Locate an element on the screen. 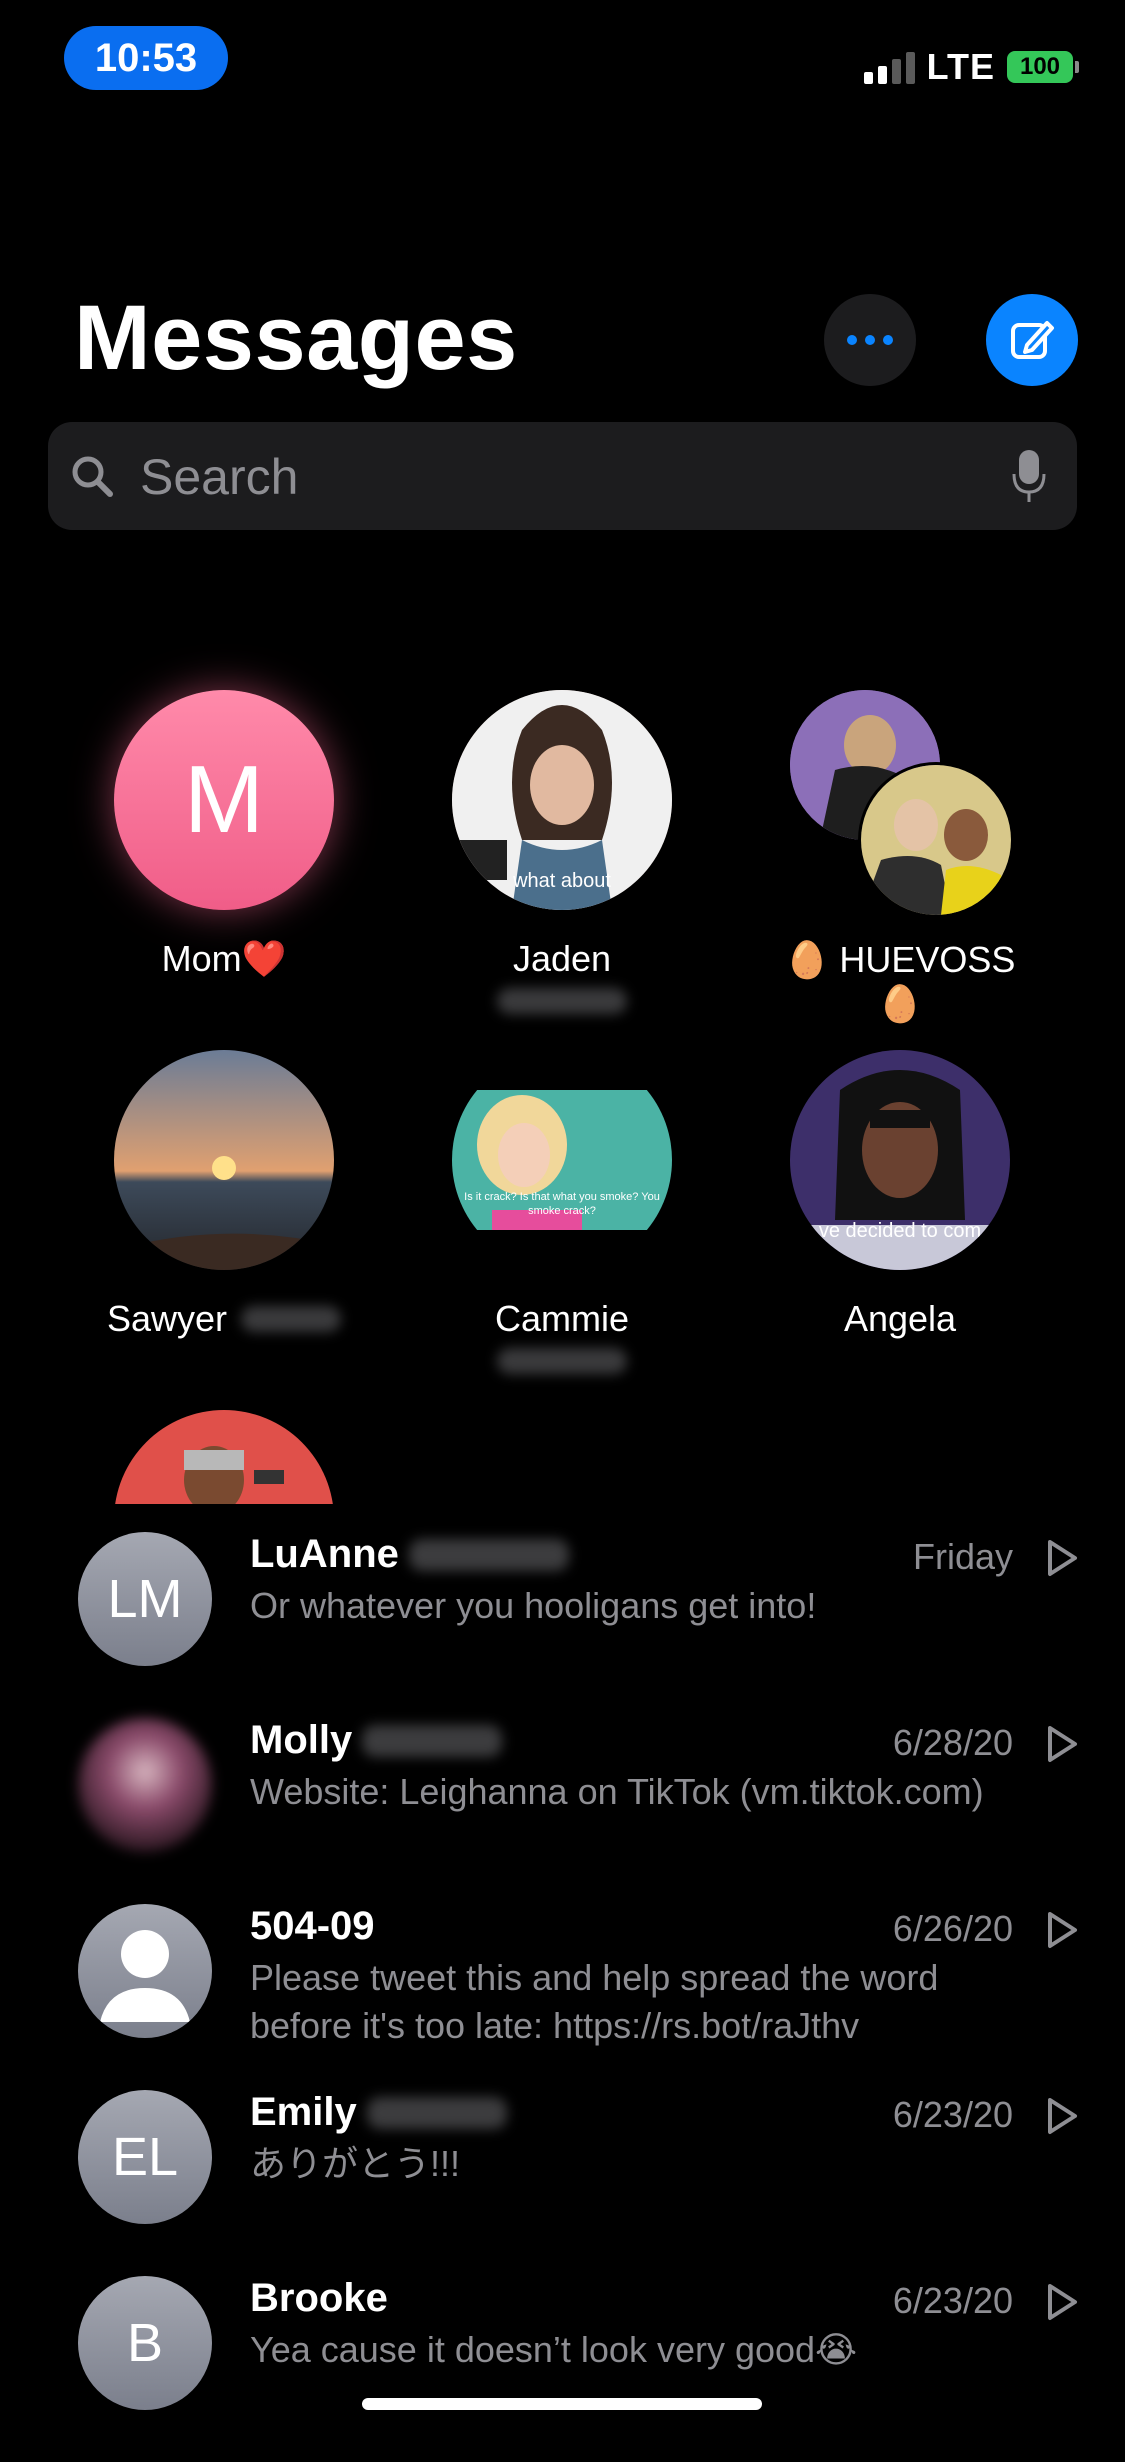 This screenshot has width=1125, height=2462. search-icon is located at coordinates (92, 476).